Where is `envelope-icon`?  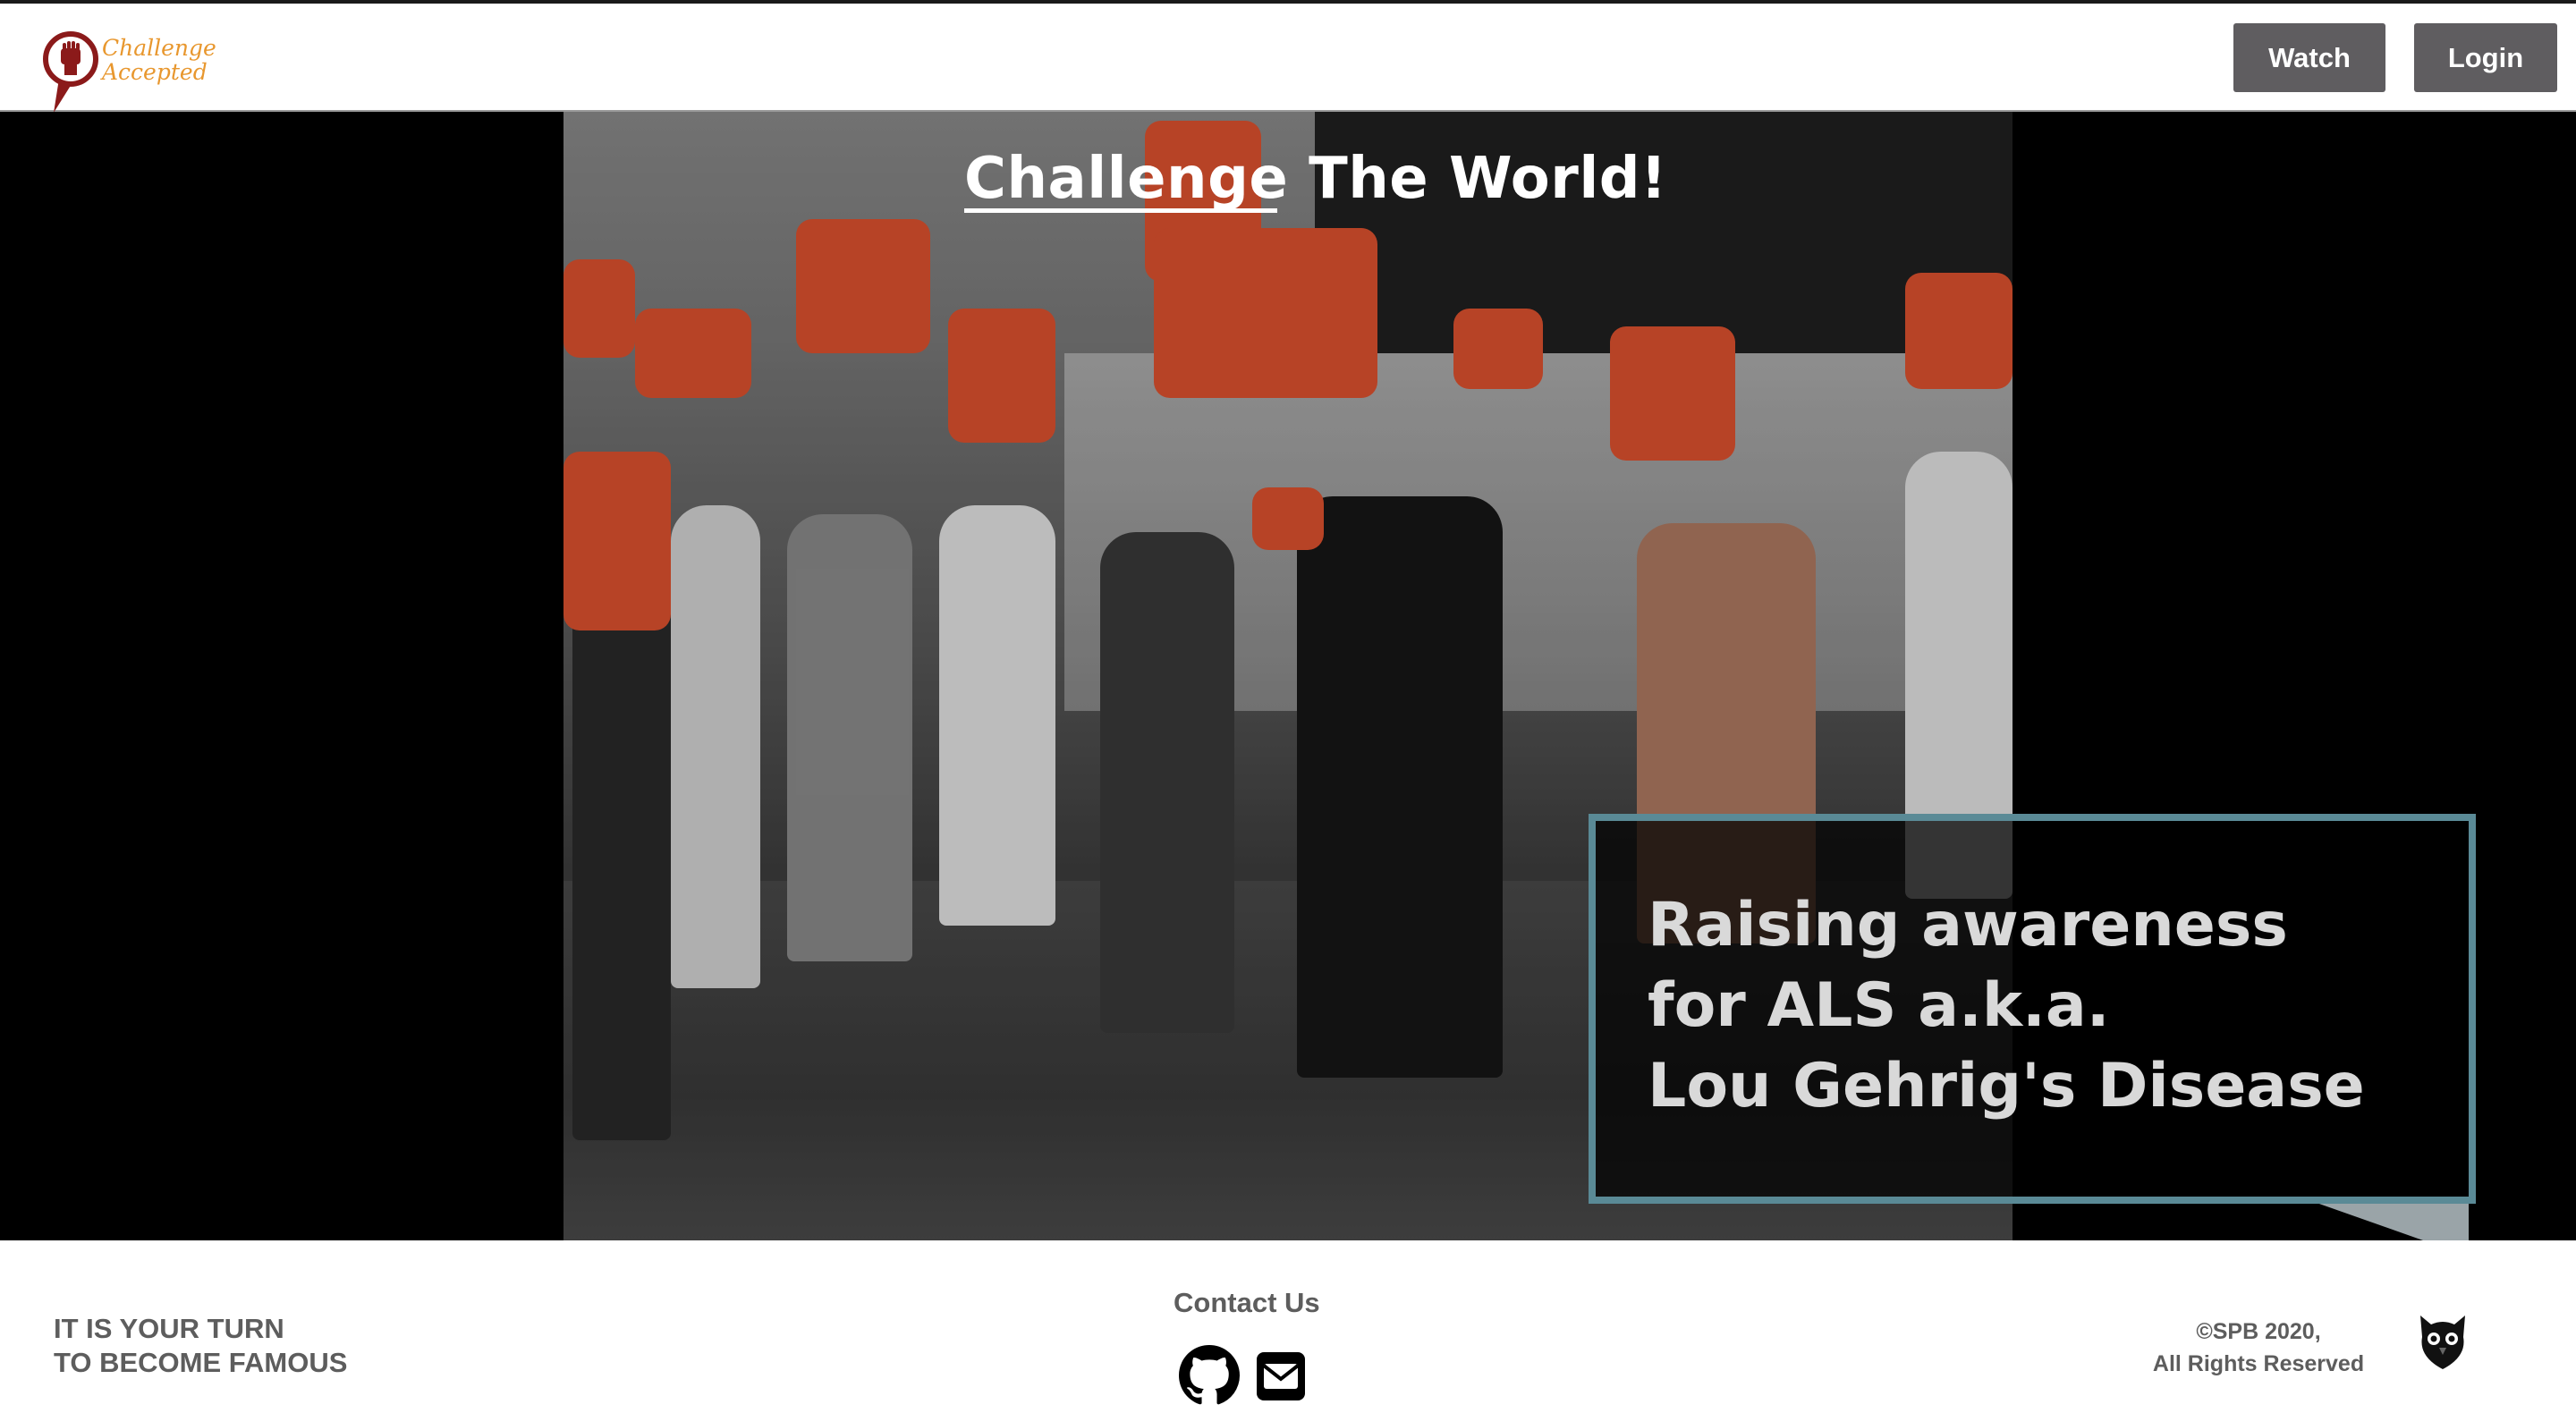 envelope-icon is located at coordinates (1281, 1376).